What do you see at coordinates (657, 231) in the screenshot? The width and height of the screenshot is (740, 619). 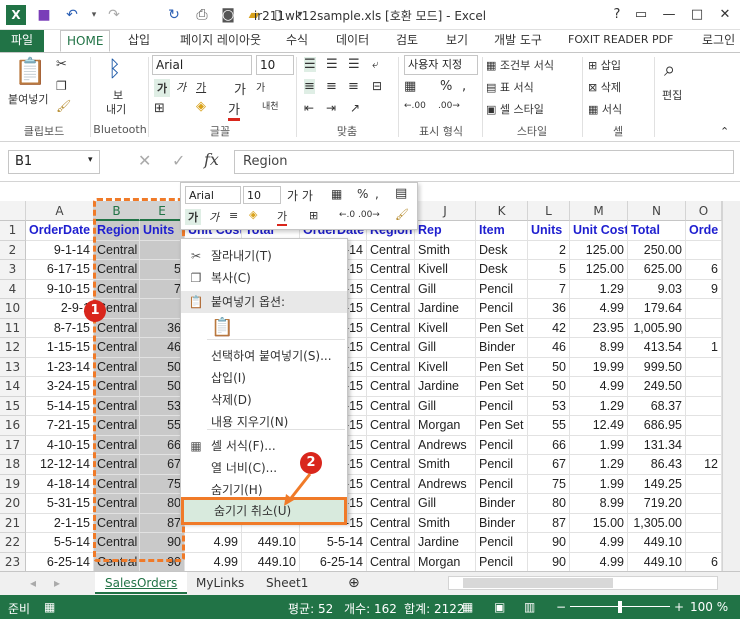 I see `cell: Total` at bounding box center [657, 231].